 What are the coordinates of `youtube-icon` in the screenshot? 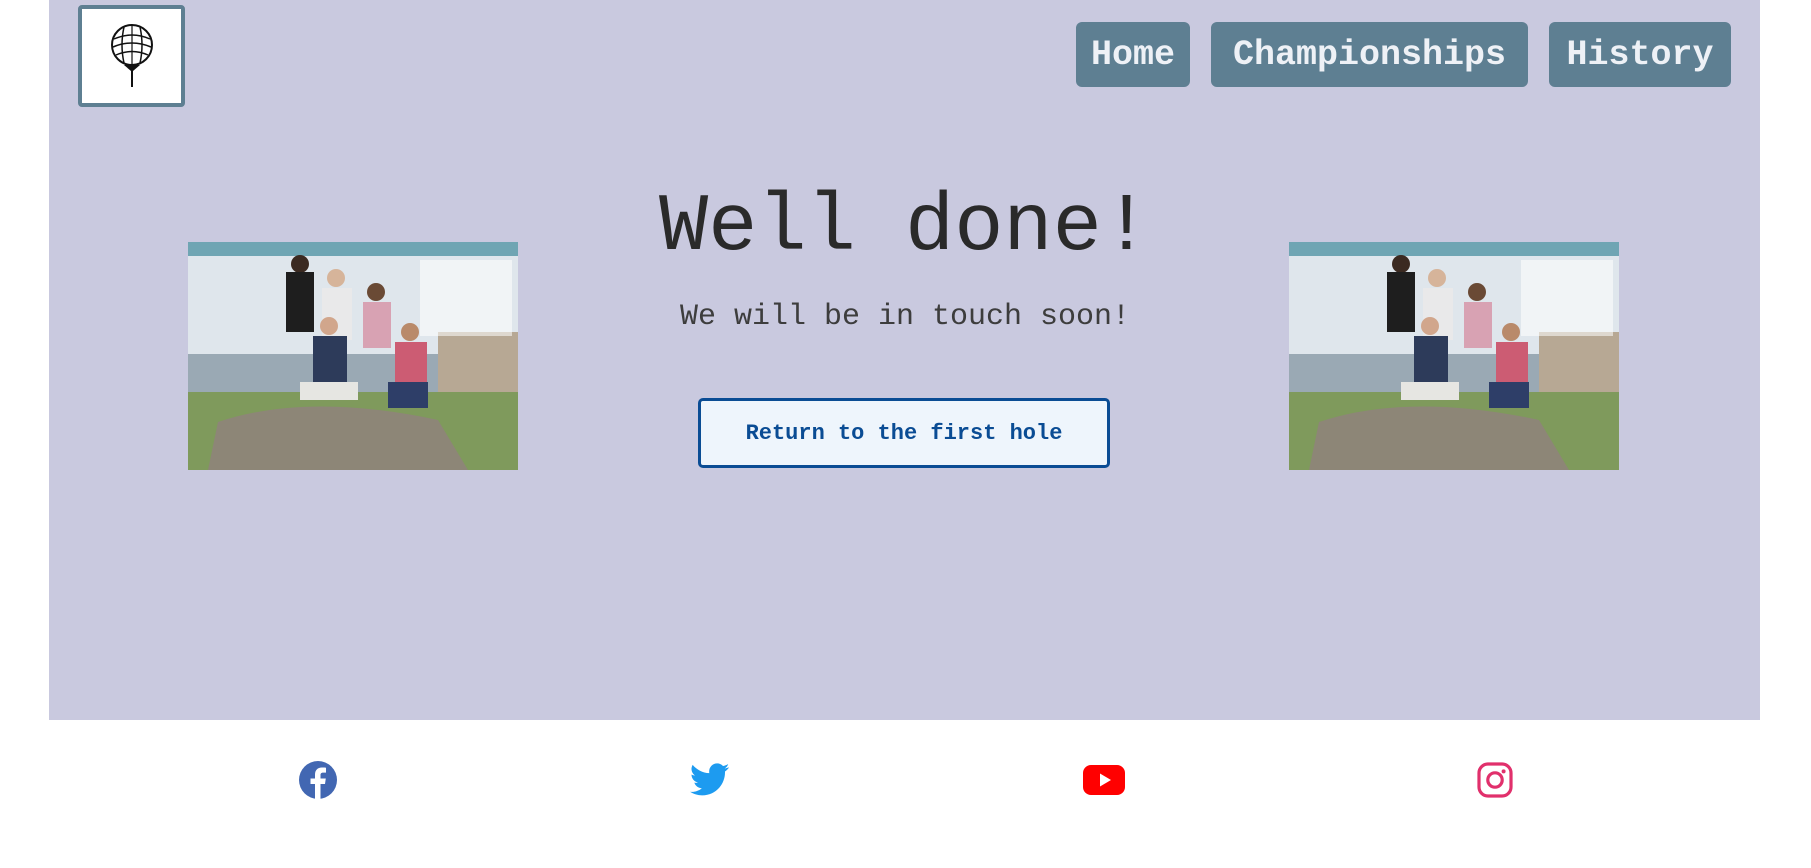 It's located at (1104, 780).